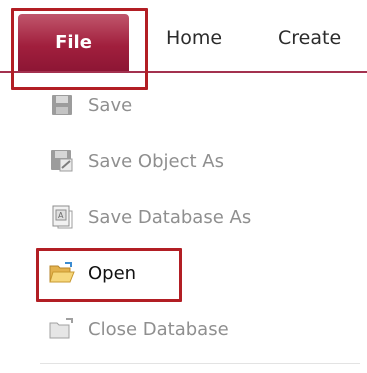  What do you see at coordinates (188, 273) in the screenshot?
I see `menu-item-open: Open` at bounding box center [188, 273].